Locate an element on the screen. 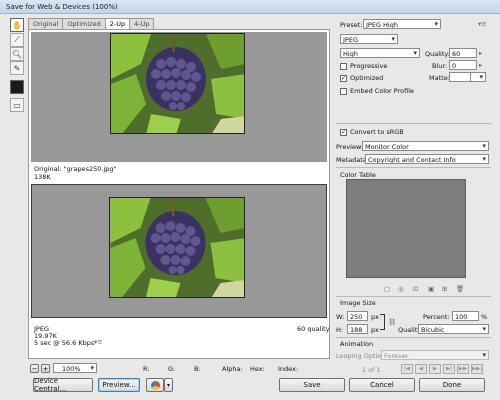 The width and height of the screenshot is (500, 400). save-button: Save is located at coordinates (312, 385).